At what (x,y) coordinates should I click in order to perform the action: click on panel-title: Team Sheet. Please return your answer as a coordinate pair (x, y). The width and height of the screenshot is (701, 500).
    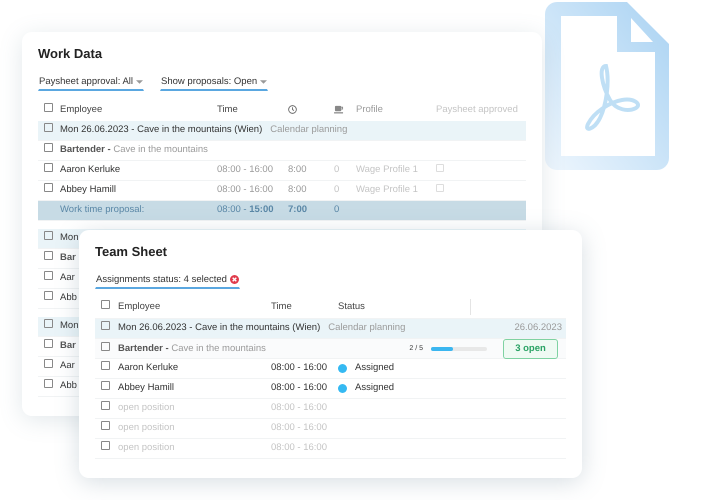
    Looking at the image, I should click on (131, 252).